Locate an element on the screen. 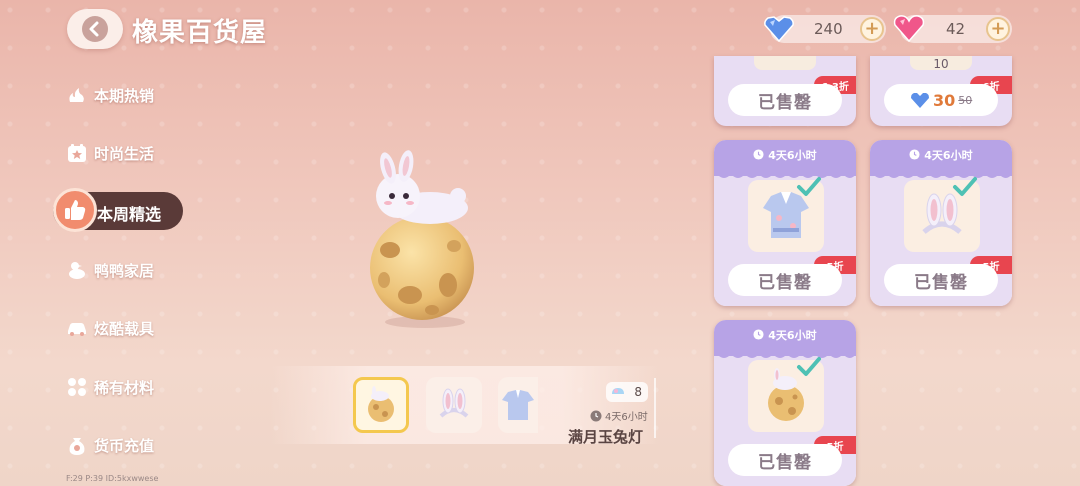 The height and width of the screenshot is (486, 1080). sidebar-item-duck-home: 鸭鸭家居 is located at coordinates (110, 270).